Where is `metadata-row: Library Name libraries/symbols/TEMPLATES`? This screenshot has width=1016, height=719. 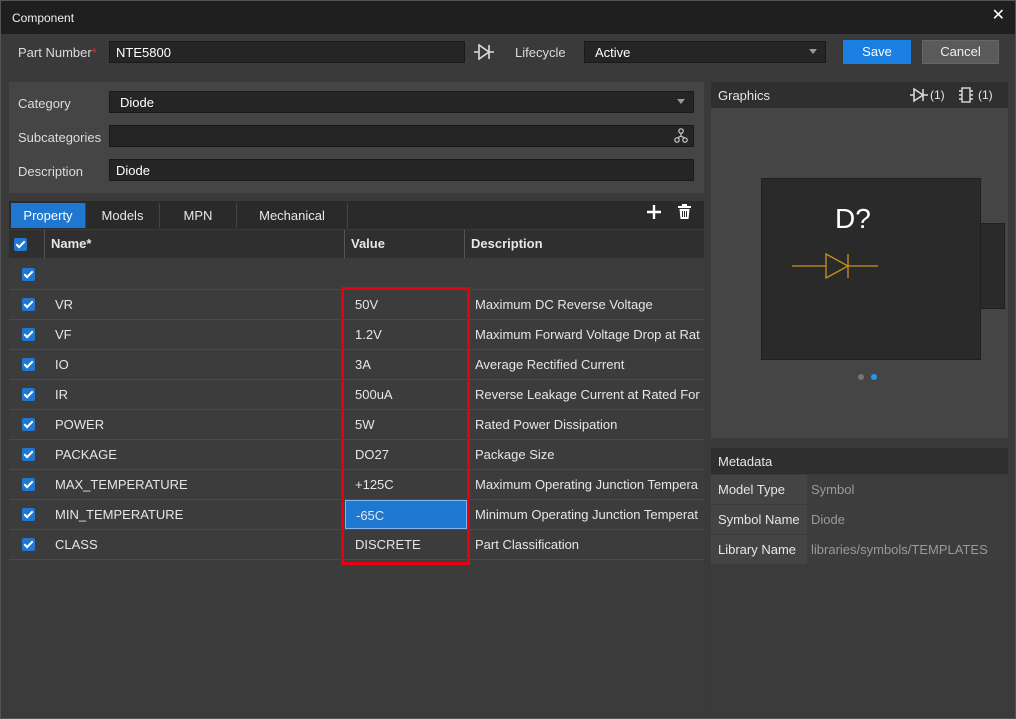
metadata-row: Library Name libraries/symbols/TEMPLATES is located at coordinates (859, 550).